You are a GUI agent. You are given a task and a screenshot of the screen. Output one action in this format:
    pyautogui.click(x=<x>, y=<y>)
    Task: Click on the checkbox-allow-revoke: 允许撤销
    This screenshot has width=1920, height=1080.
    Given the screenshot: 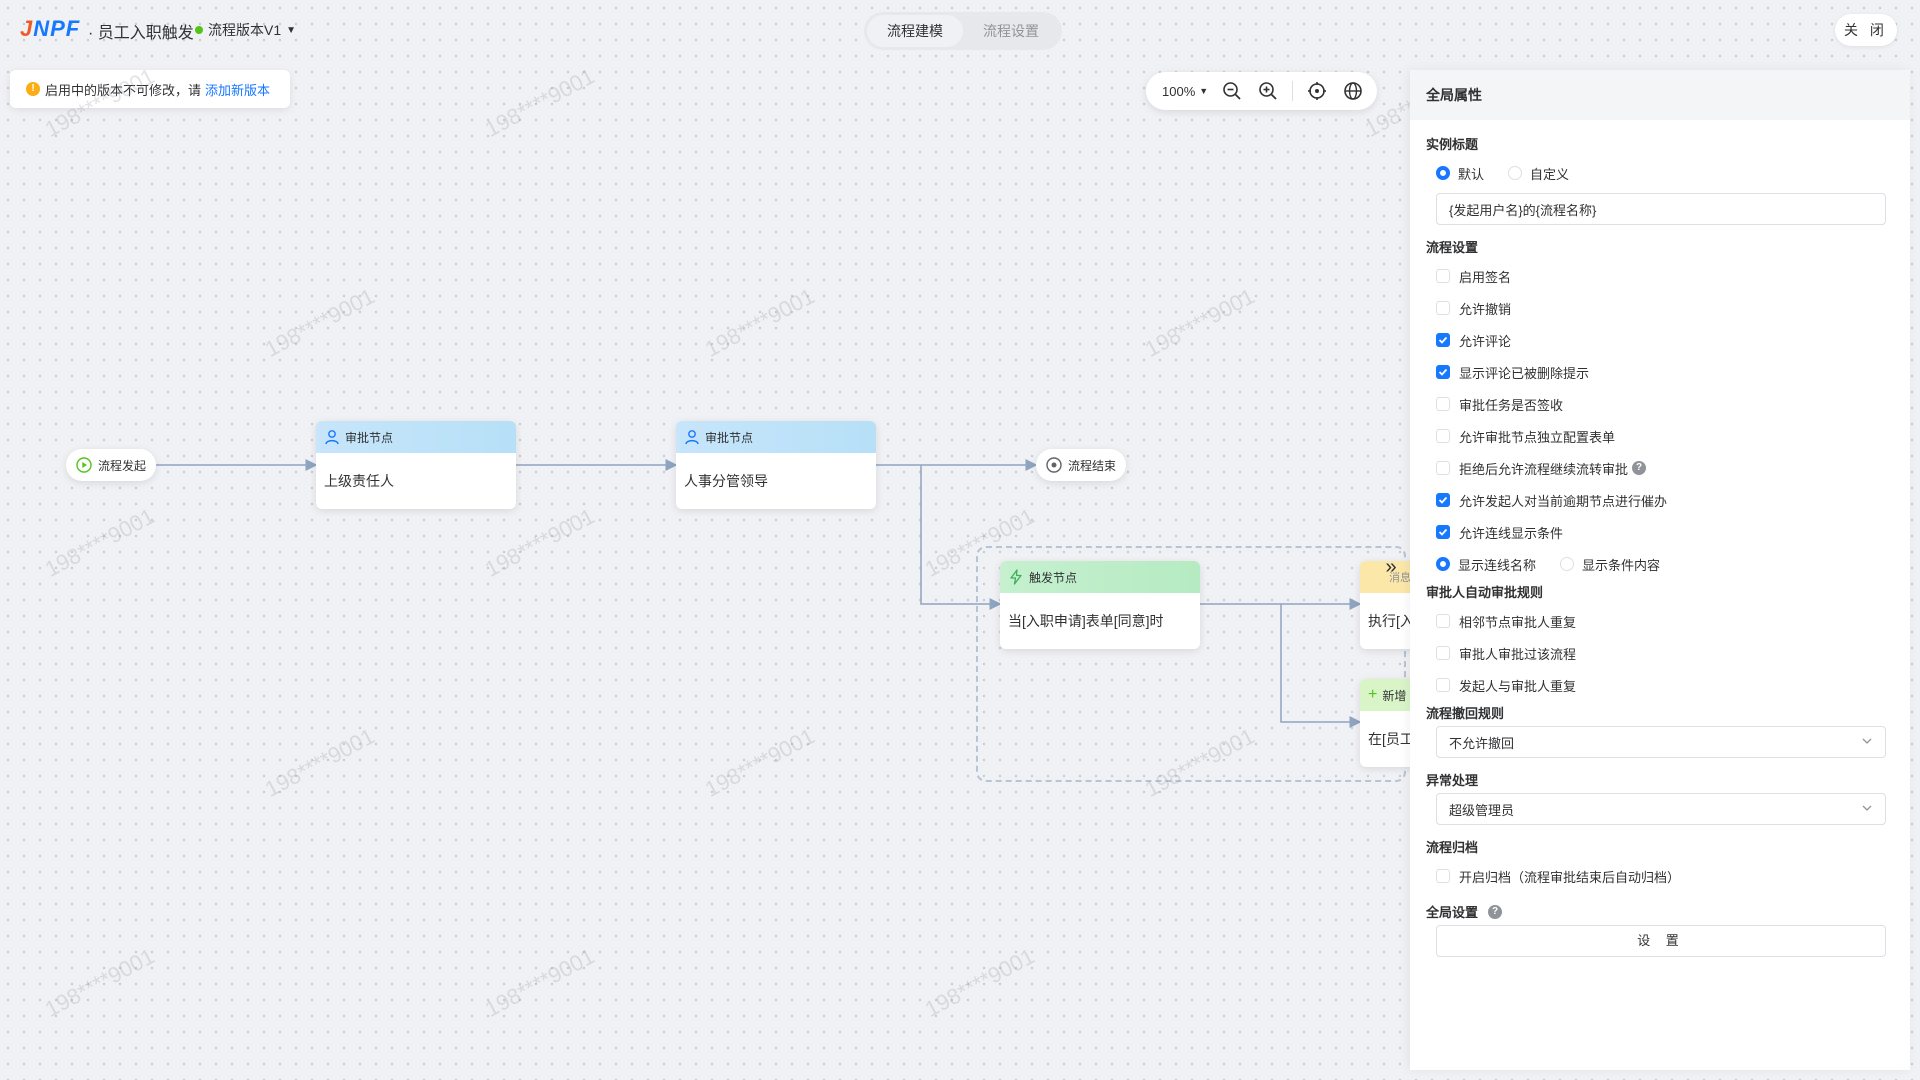 What is the action you would take?
    pyautogui.click(x=1660, y=308)
    